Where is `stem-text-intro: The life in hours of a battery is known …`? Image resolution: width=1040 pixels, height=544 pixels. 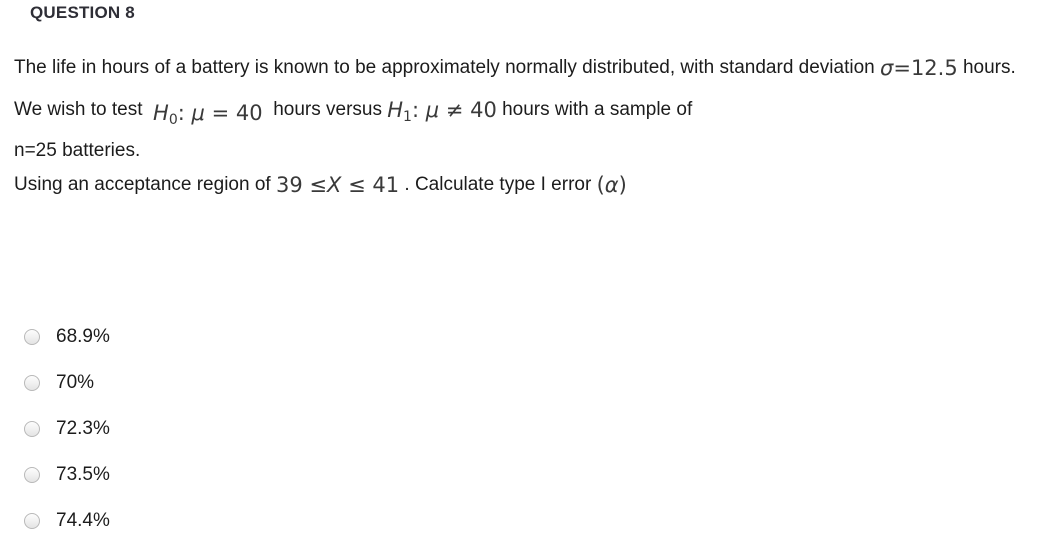
stem-text-intro: The life in hours of a battery is known … is located at coordinates (444, 67).